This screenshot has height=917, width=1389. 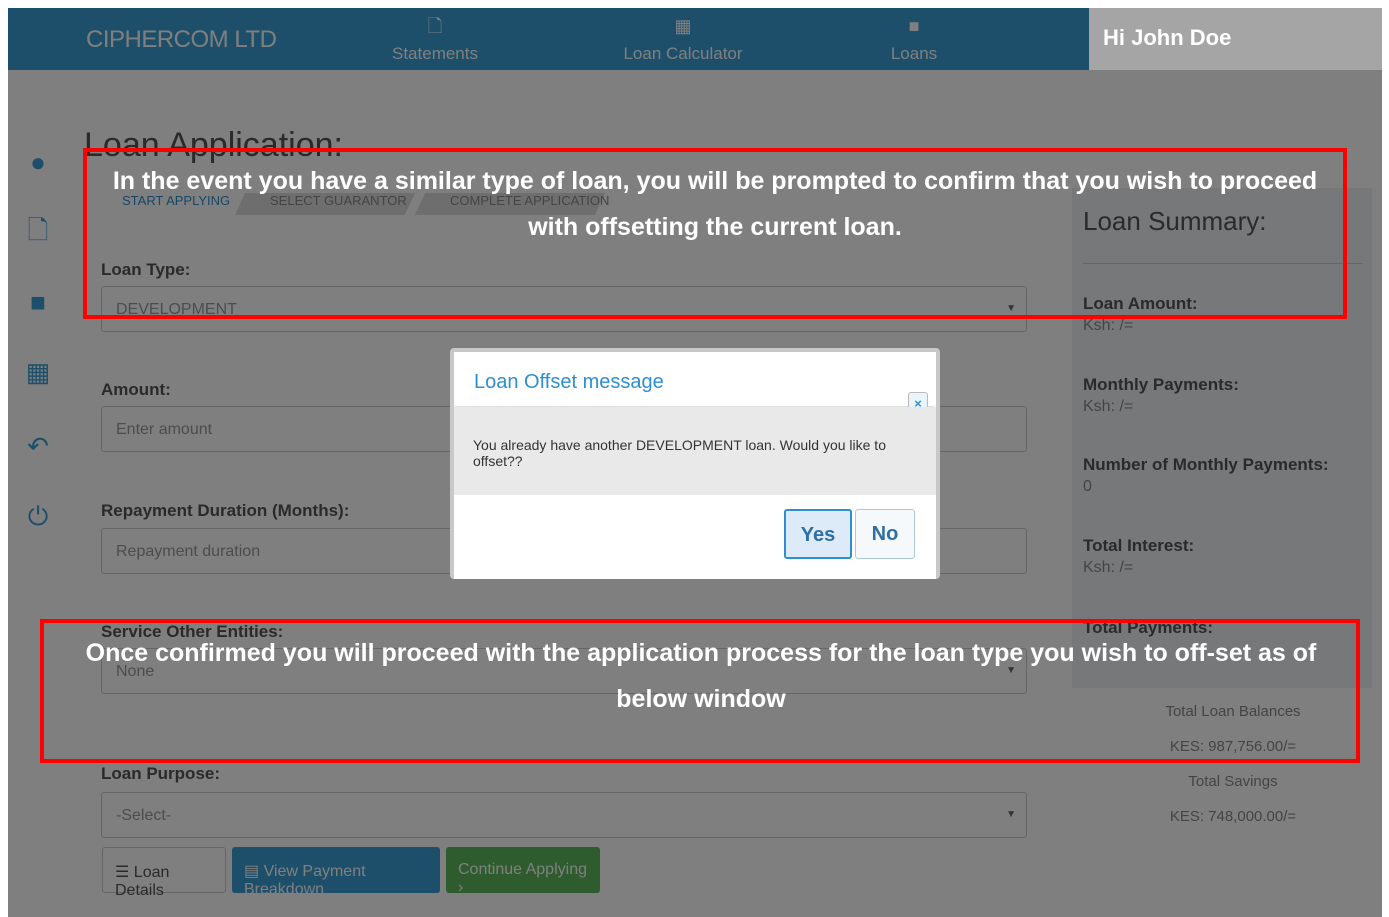 I want to click on no-button: No, so click(x=885, y=534).